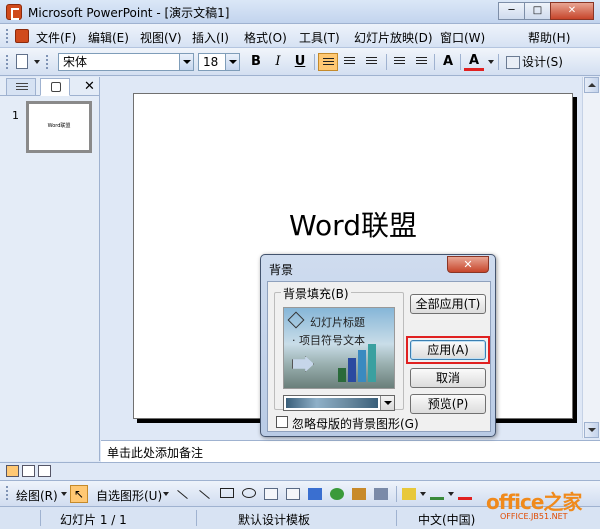  What do you see at coordinates (591, 257) in the screenshot?
I see `vertical-scrollbar` at bounding box center [591, 257].